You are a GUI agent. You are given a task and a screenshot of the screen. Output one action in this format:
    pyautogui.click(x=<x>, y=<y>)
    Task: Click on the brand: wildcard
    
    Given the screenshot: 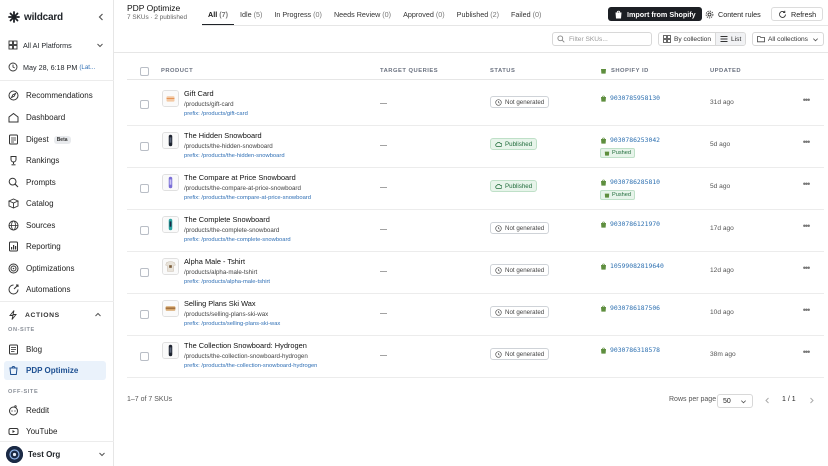 What is the action you would take?
    pyautogui.click(x=57, y=17)
    